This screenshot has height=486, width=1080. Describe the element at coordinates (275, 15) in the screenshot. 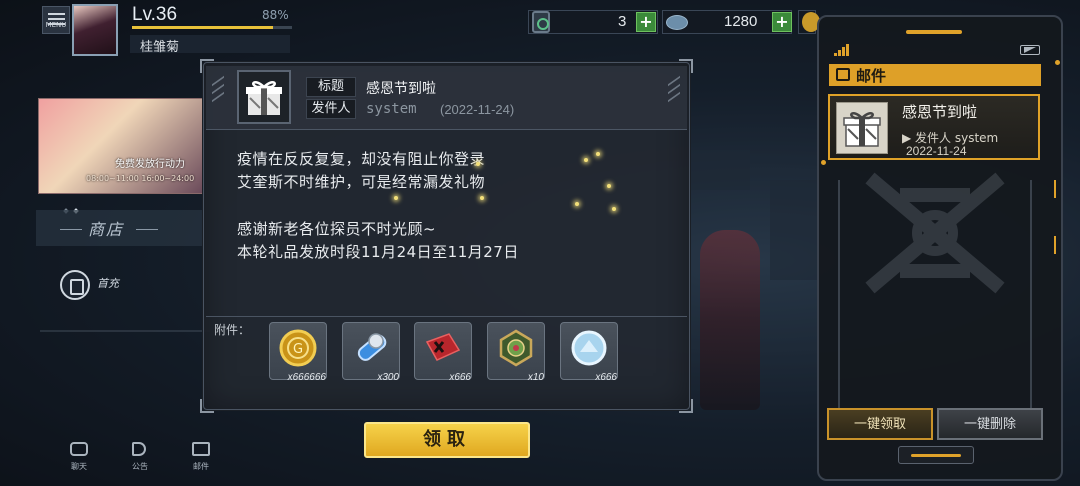

I see `exp-percent: 88%` at that location.